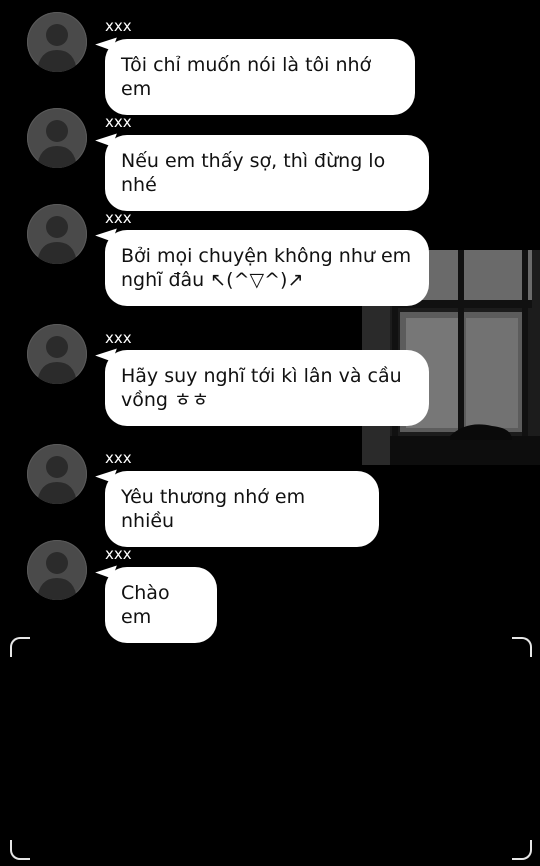  I want to click on frame-corner-bottom-left, so click(20, 850).